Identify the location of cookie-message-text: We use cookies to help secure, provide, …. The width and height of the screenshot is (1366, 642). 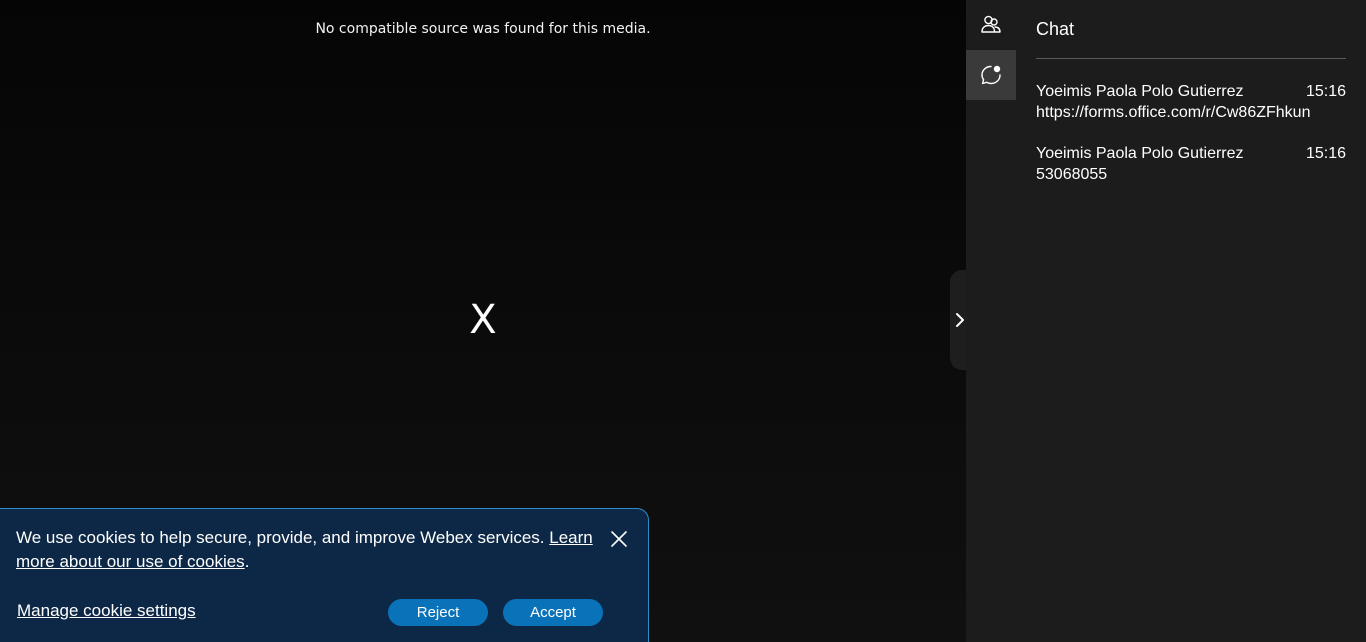
(283, 537).